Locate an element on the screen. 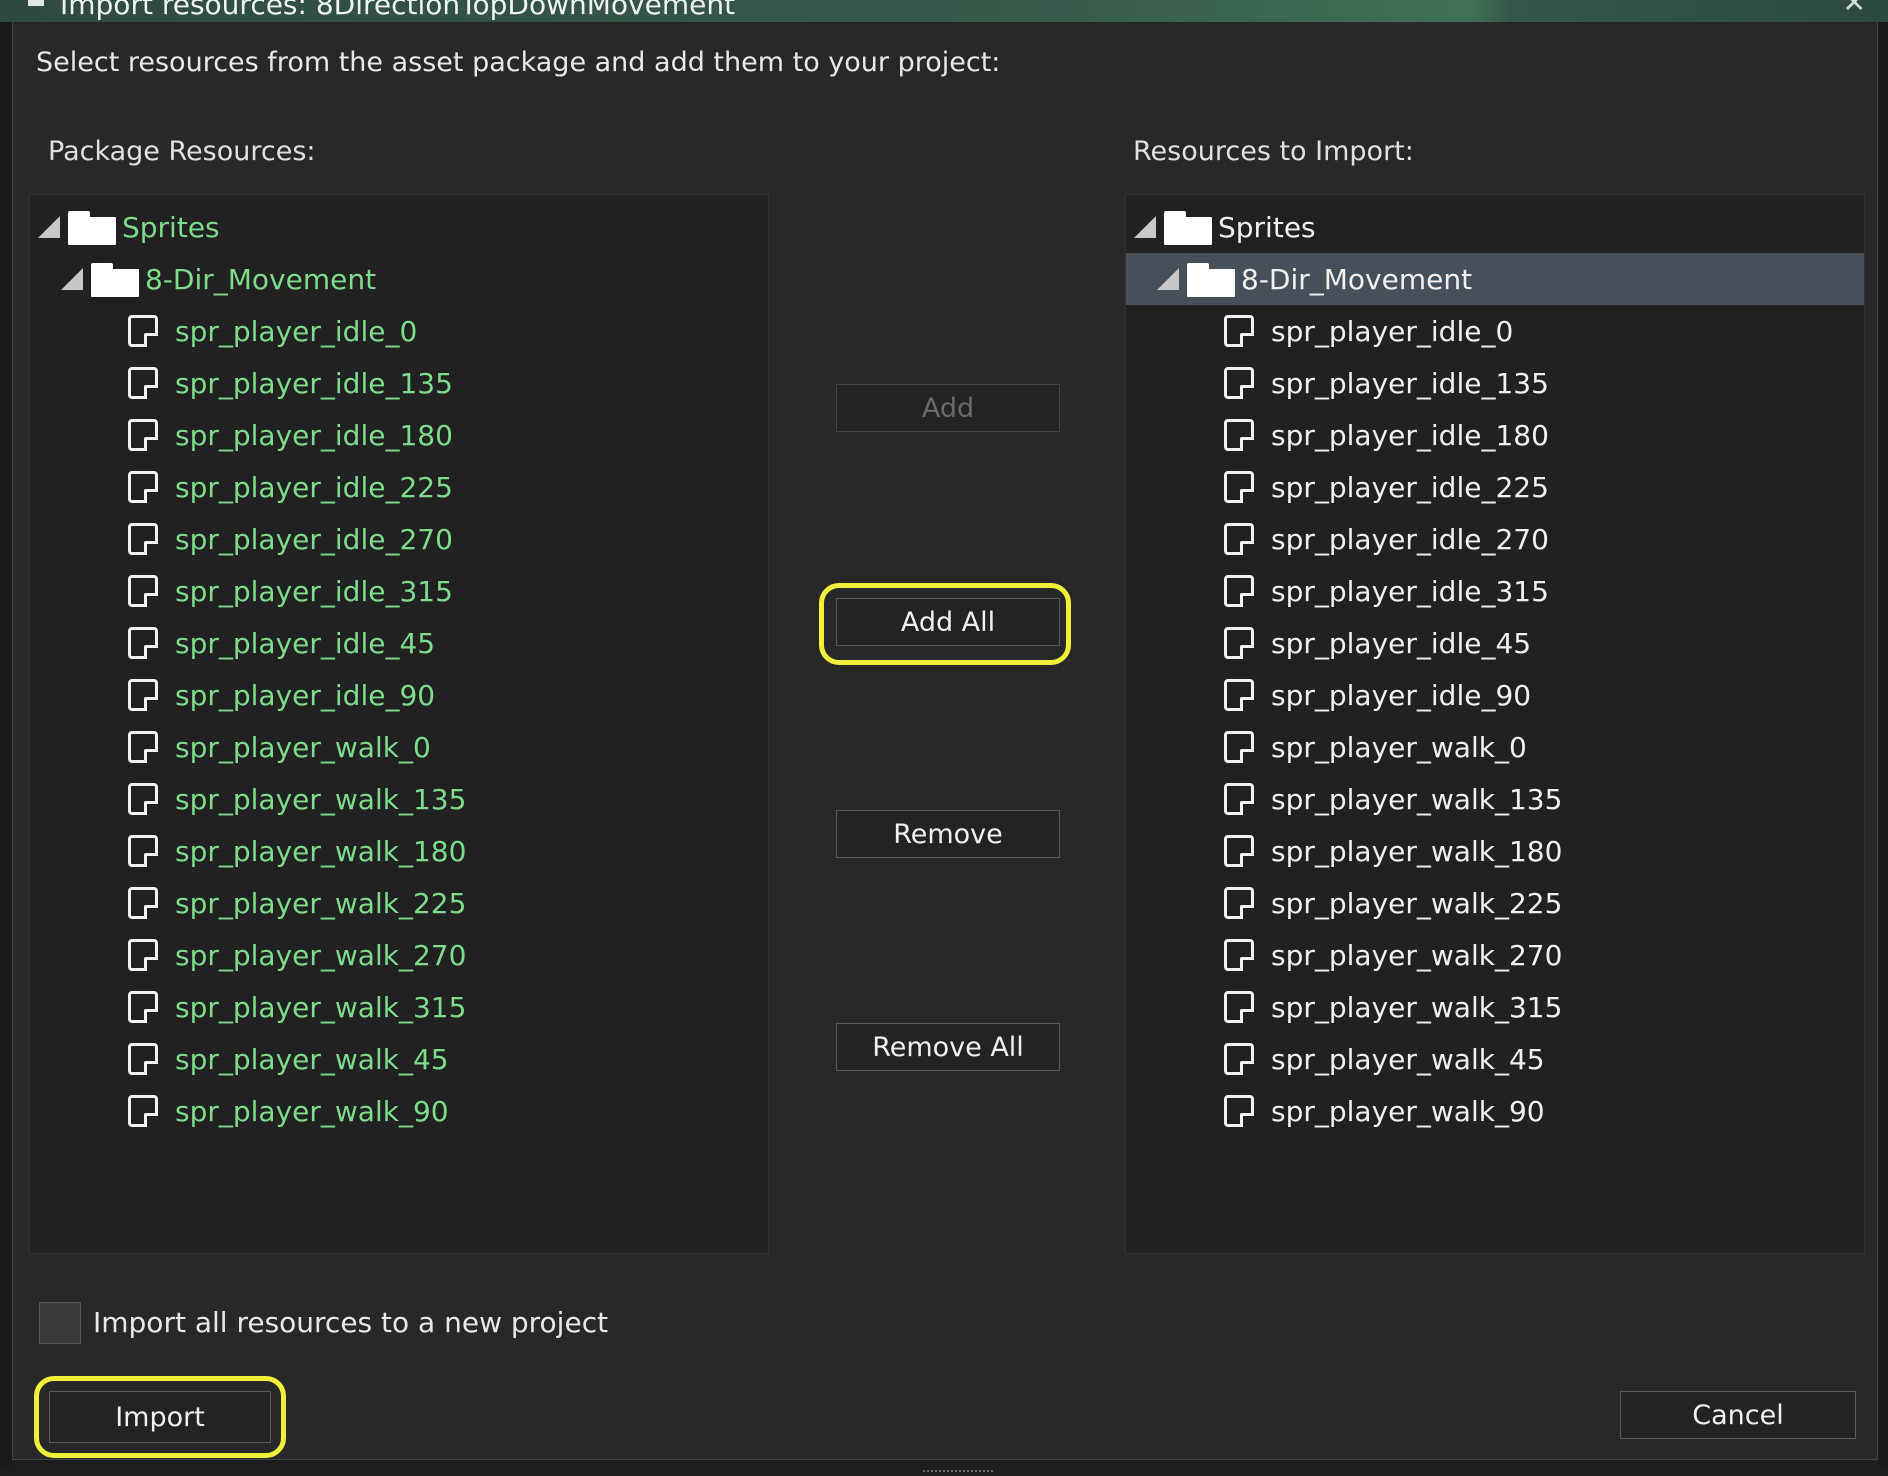  left-edge is located at coordinates (6, 744).